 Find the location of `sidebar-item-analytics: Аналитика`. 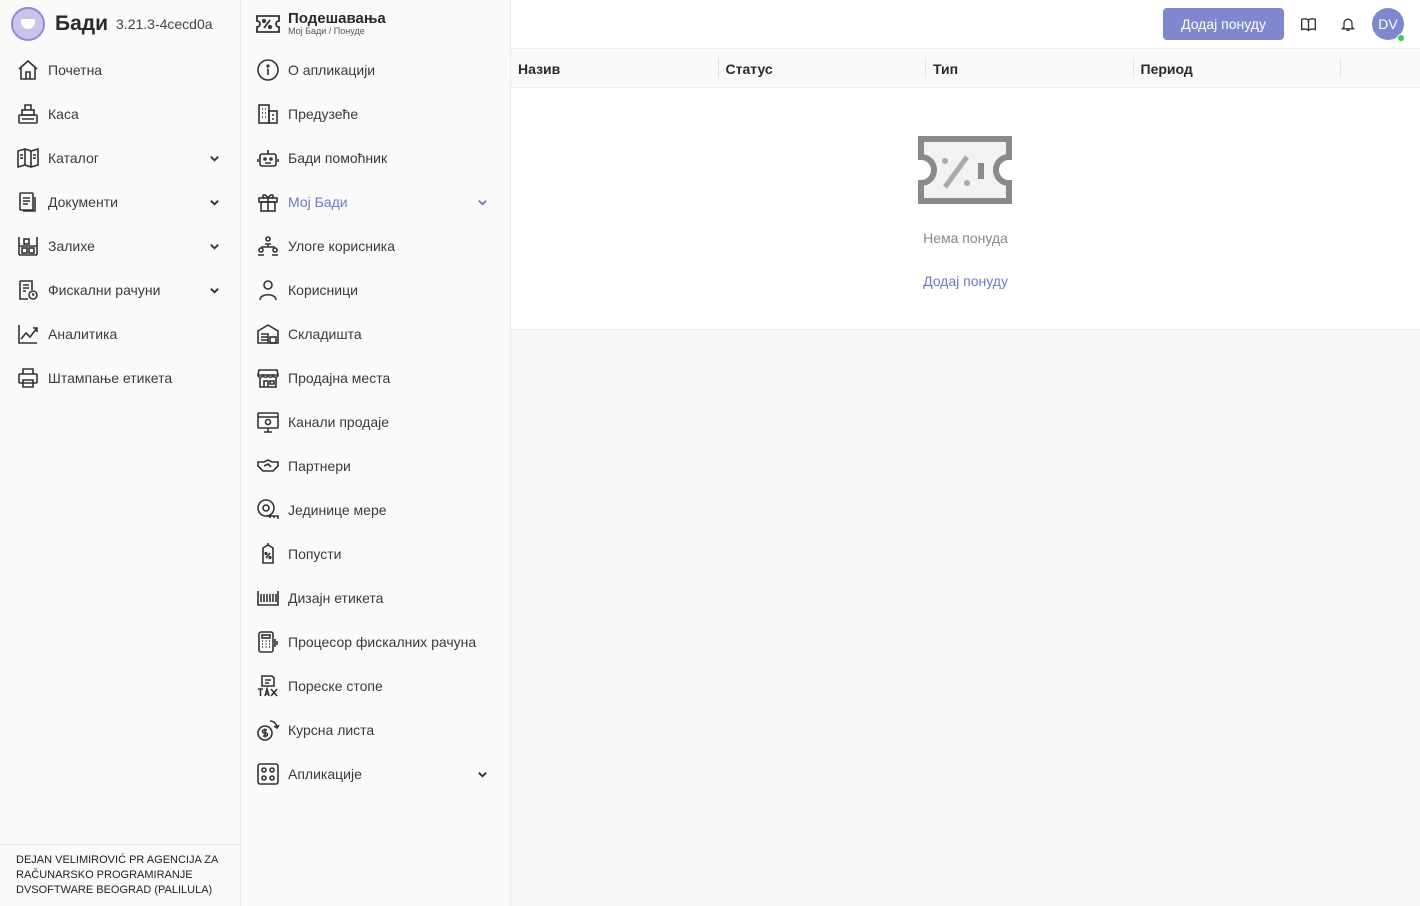

sidebar-item-analytics: Аналитика is located at coordinates (120, 334).